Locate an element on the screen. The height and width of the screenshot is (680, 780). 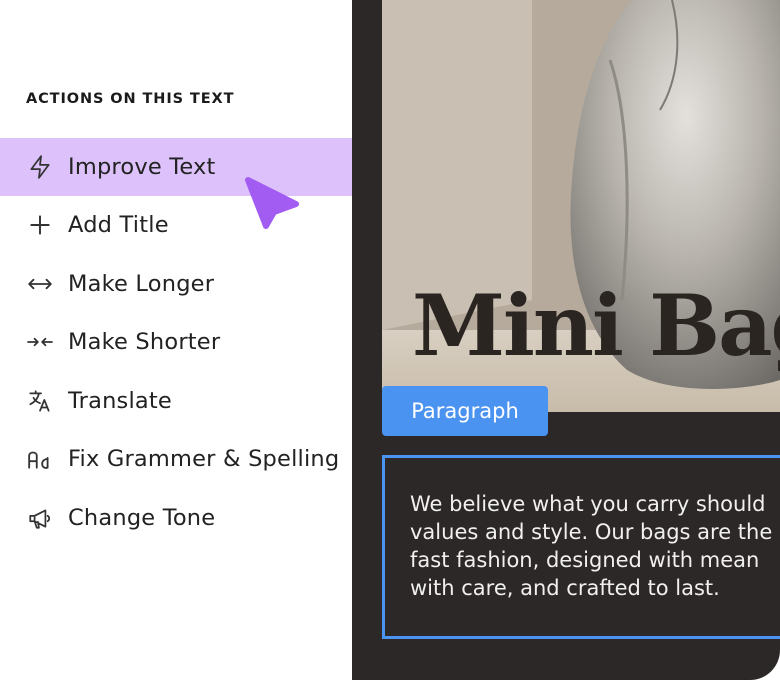
menu-item-label: Add Title is located at coordinates (118, 225).